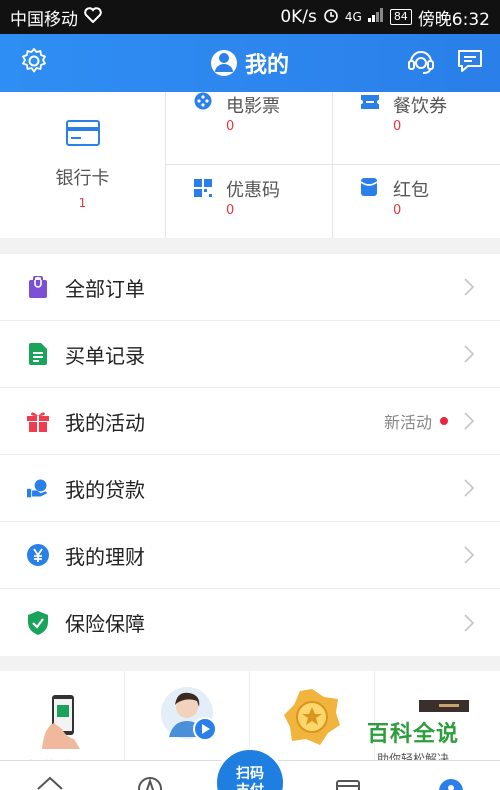 This screenshot has width=500, height=790. Describe the element at coordinates (105, 489) in the screenshot. I see `menu-item-label: 我的贷款` at that location.